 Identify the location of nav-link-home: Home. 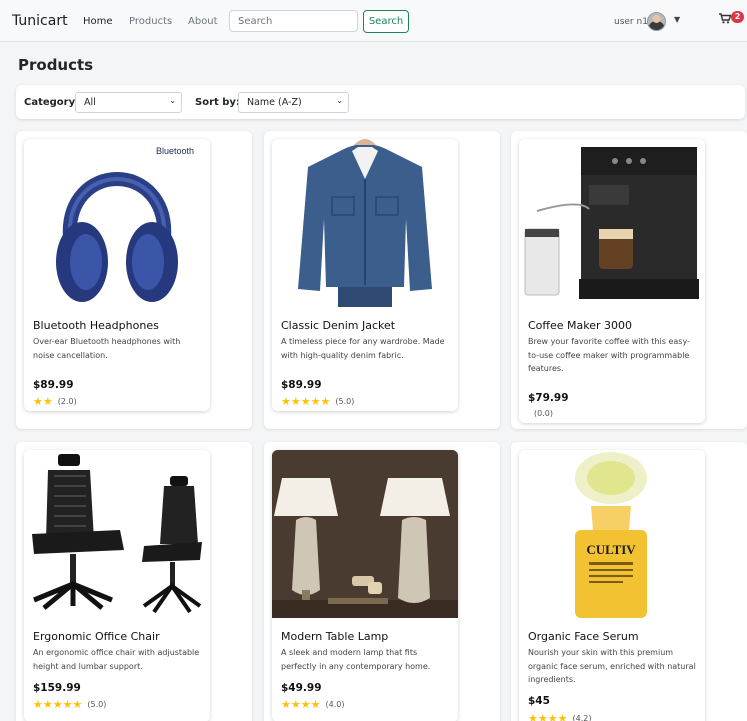
(98, 21).